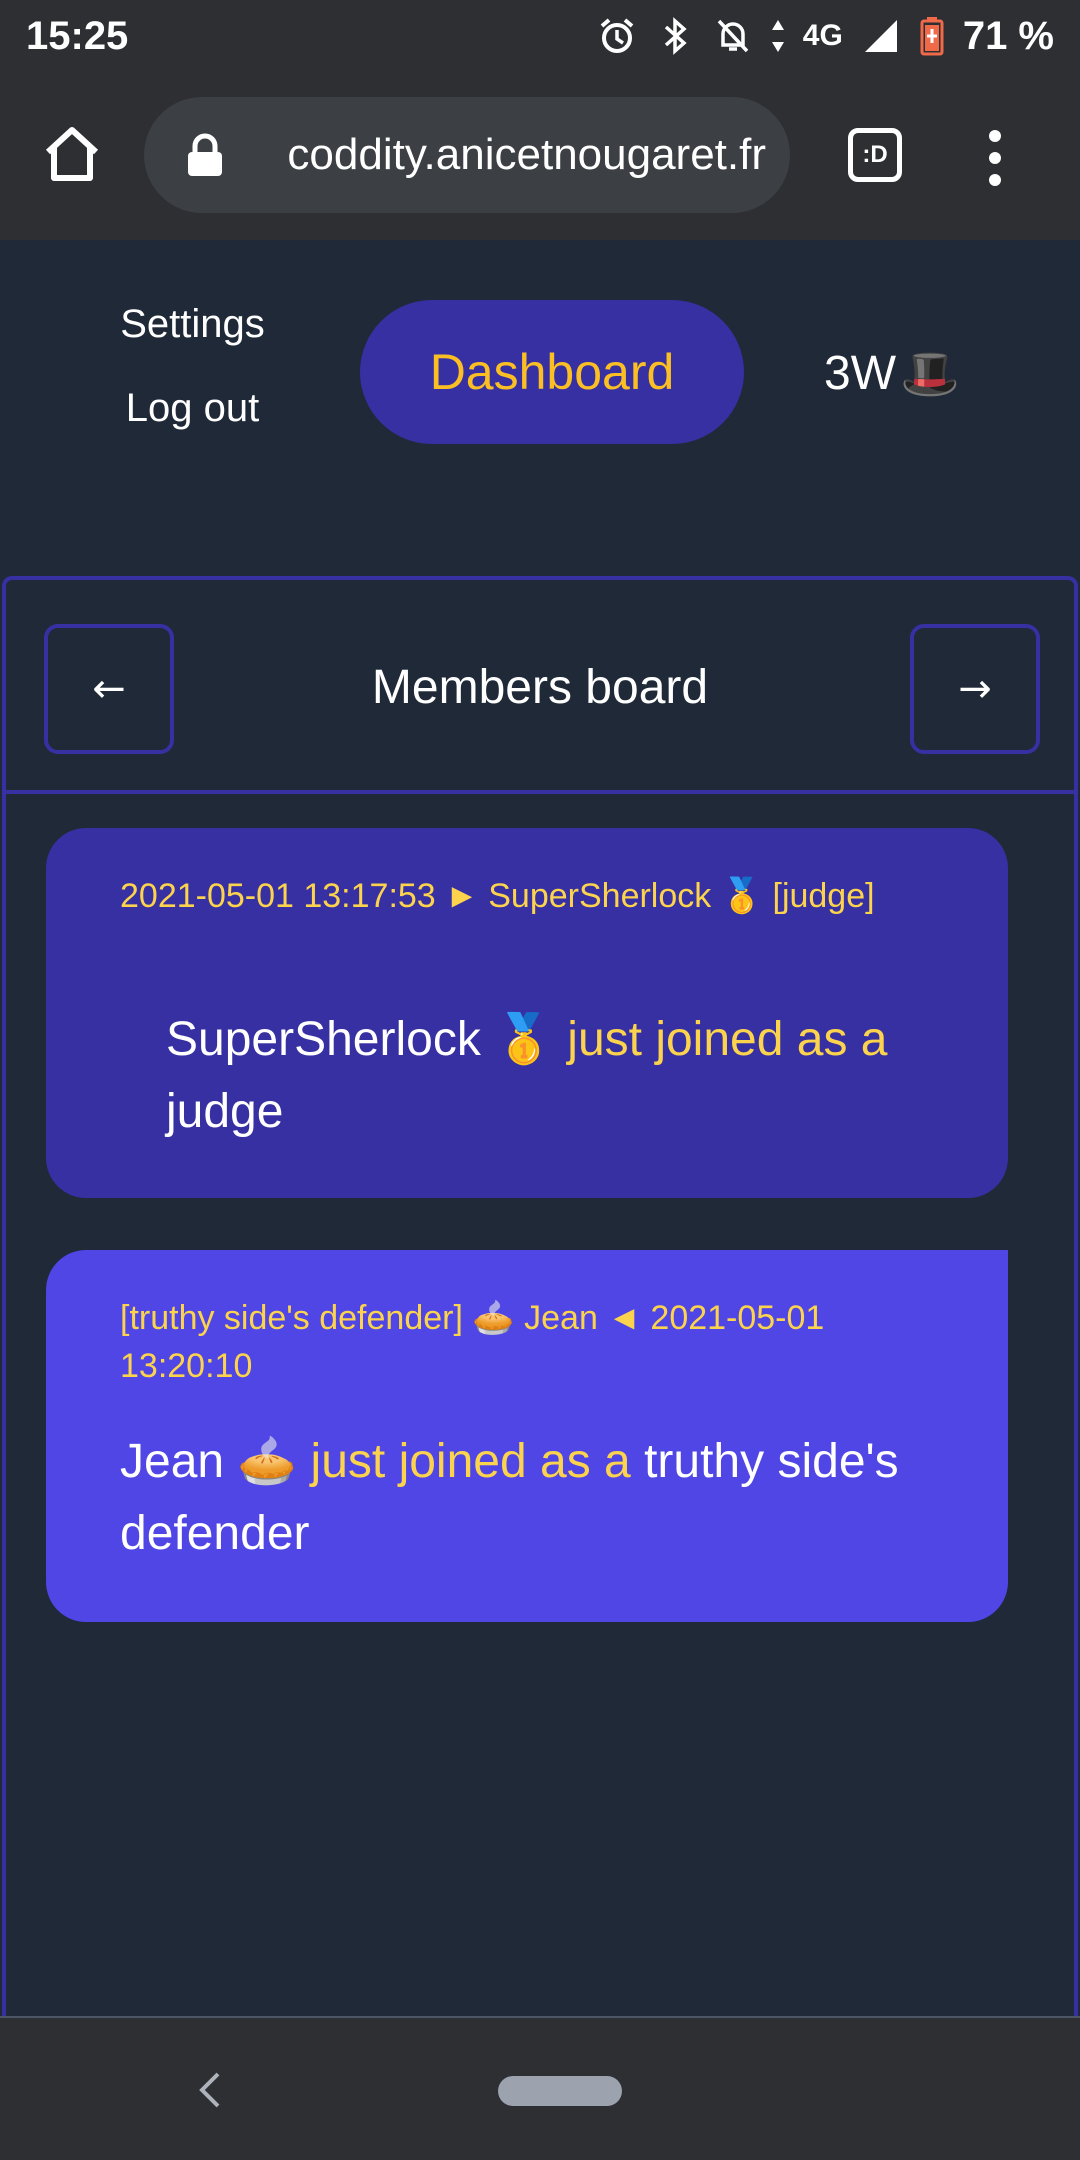 The image size is (1080, 2160). I want to click on network-type: 4G, so click(822, 35).